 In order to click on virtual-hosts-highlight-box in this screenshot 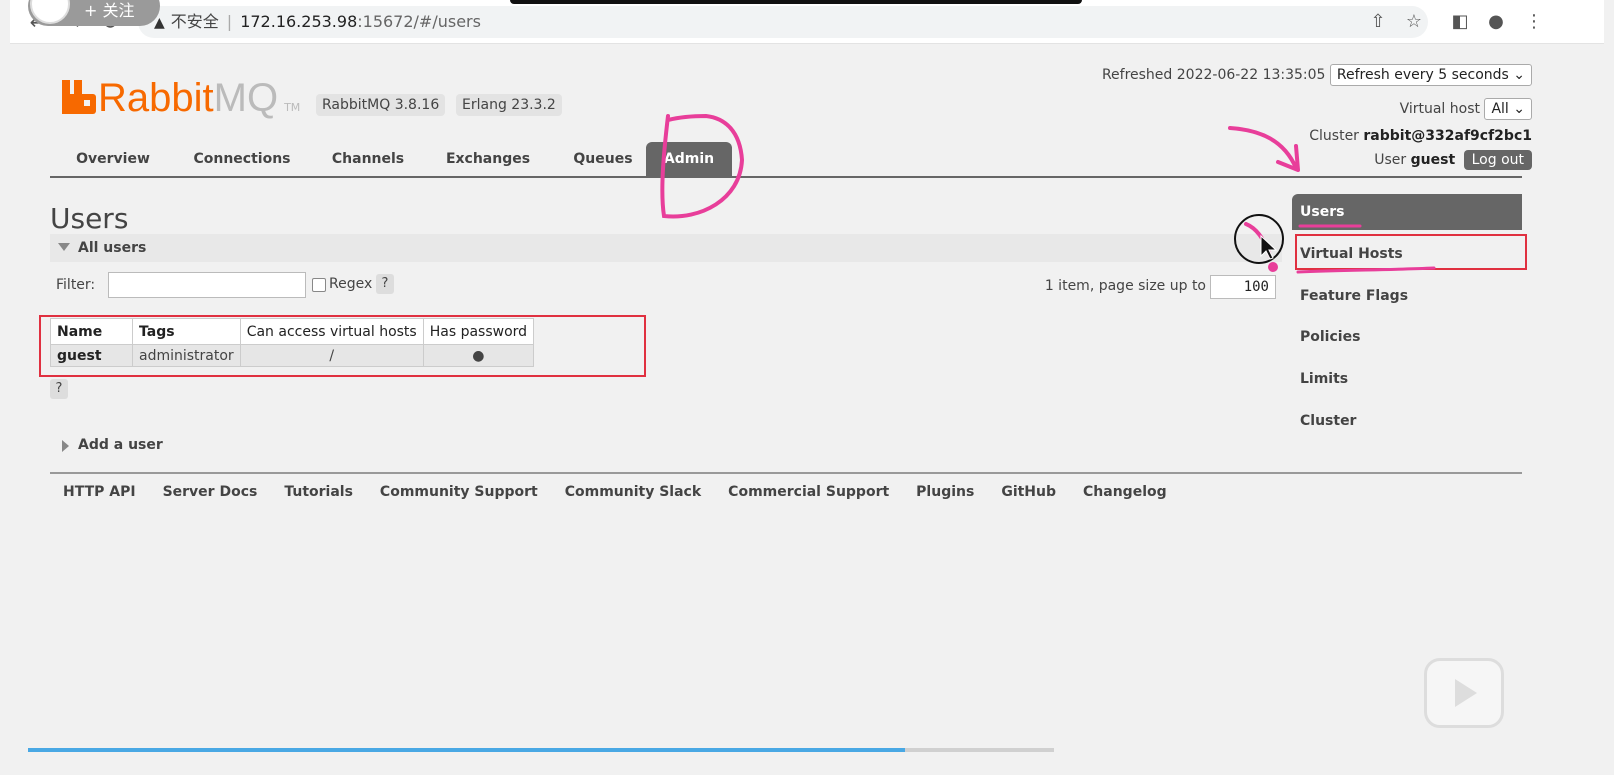, I will do `click(1411, 252)`.